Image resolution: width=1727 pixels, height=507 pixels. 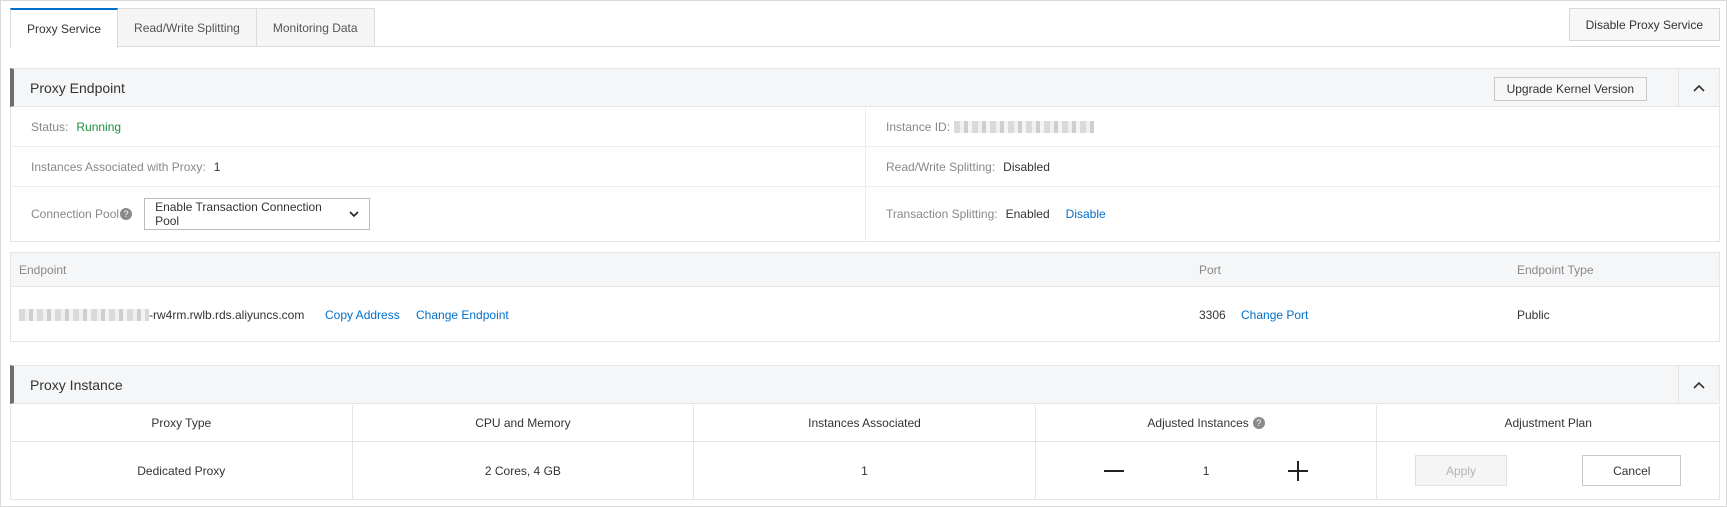 What do you see at coordinates (354, 213) in the screenshot?
I see `chevron-down-icon` at bounding box center [354, 213].